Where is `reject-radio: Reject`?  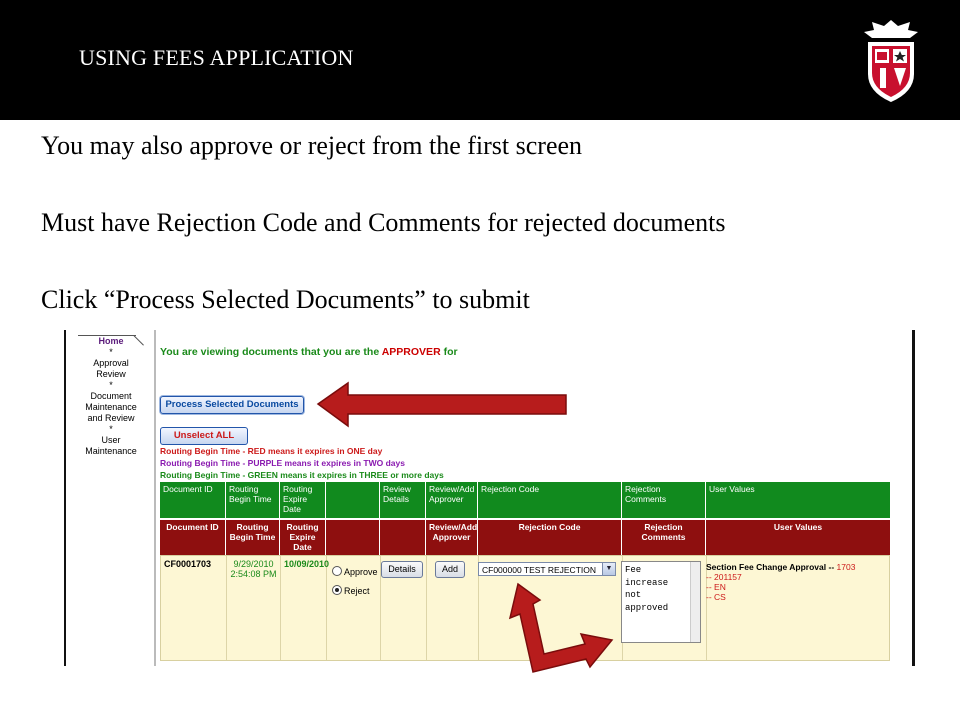
reject-radio: Reject is located at coordinates (351, 590).